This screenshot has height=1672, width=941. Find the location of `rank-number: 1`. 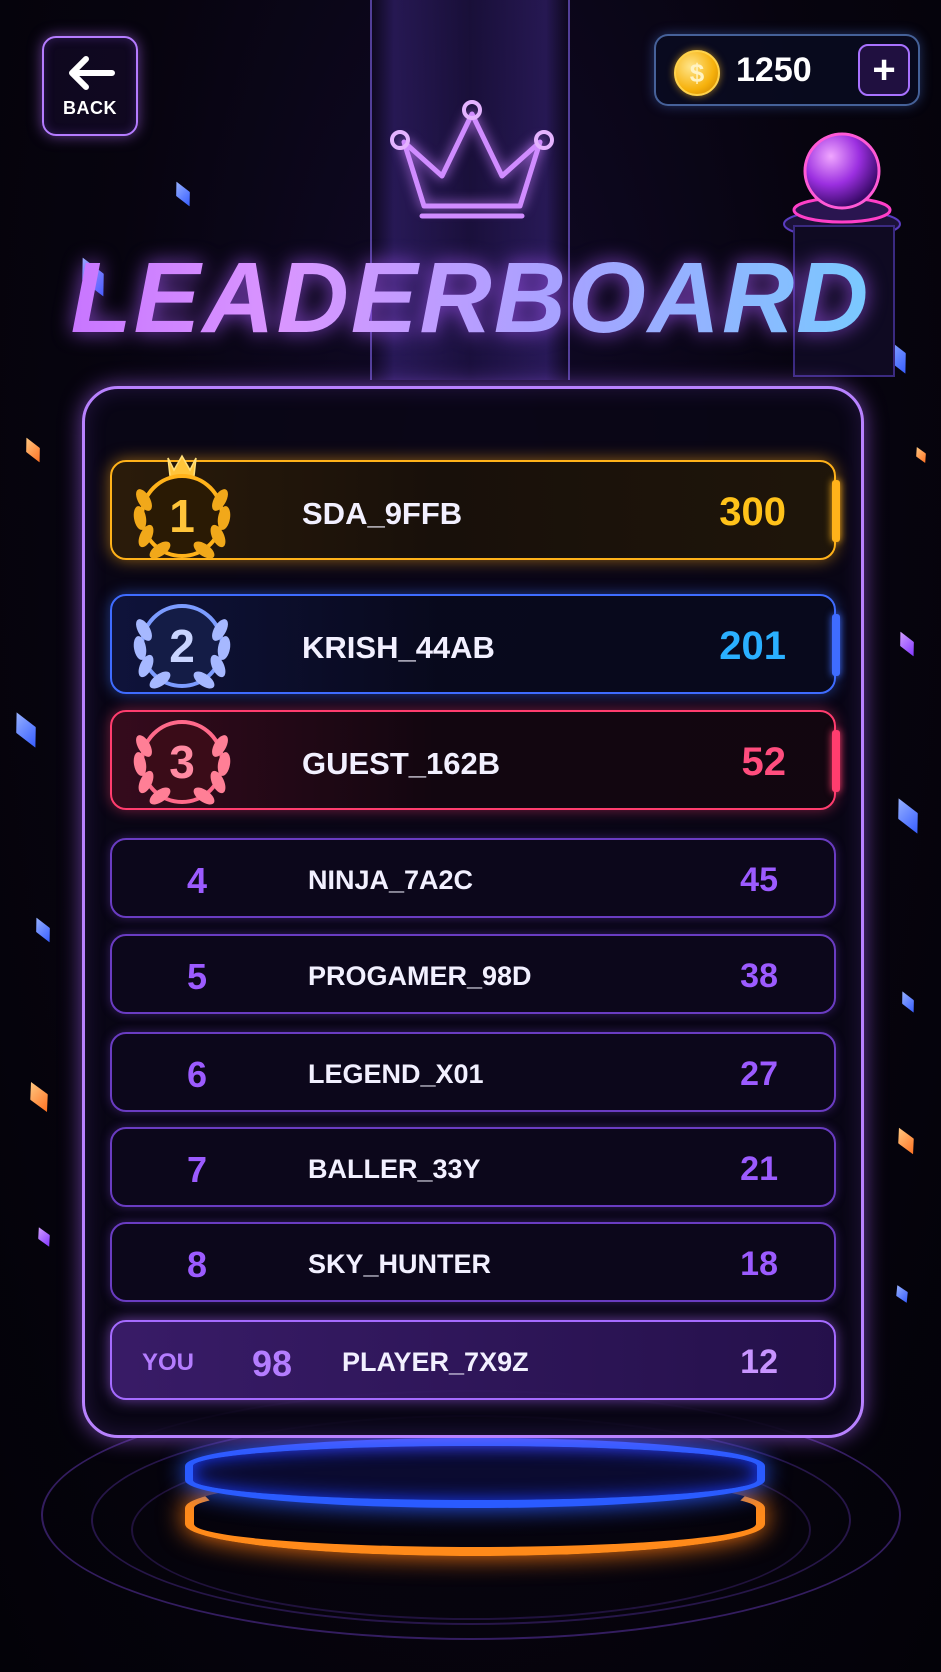

rank-number: 1 is located at coordinates (182, 516).